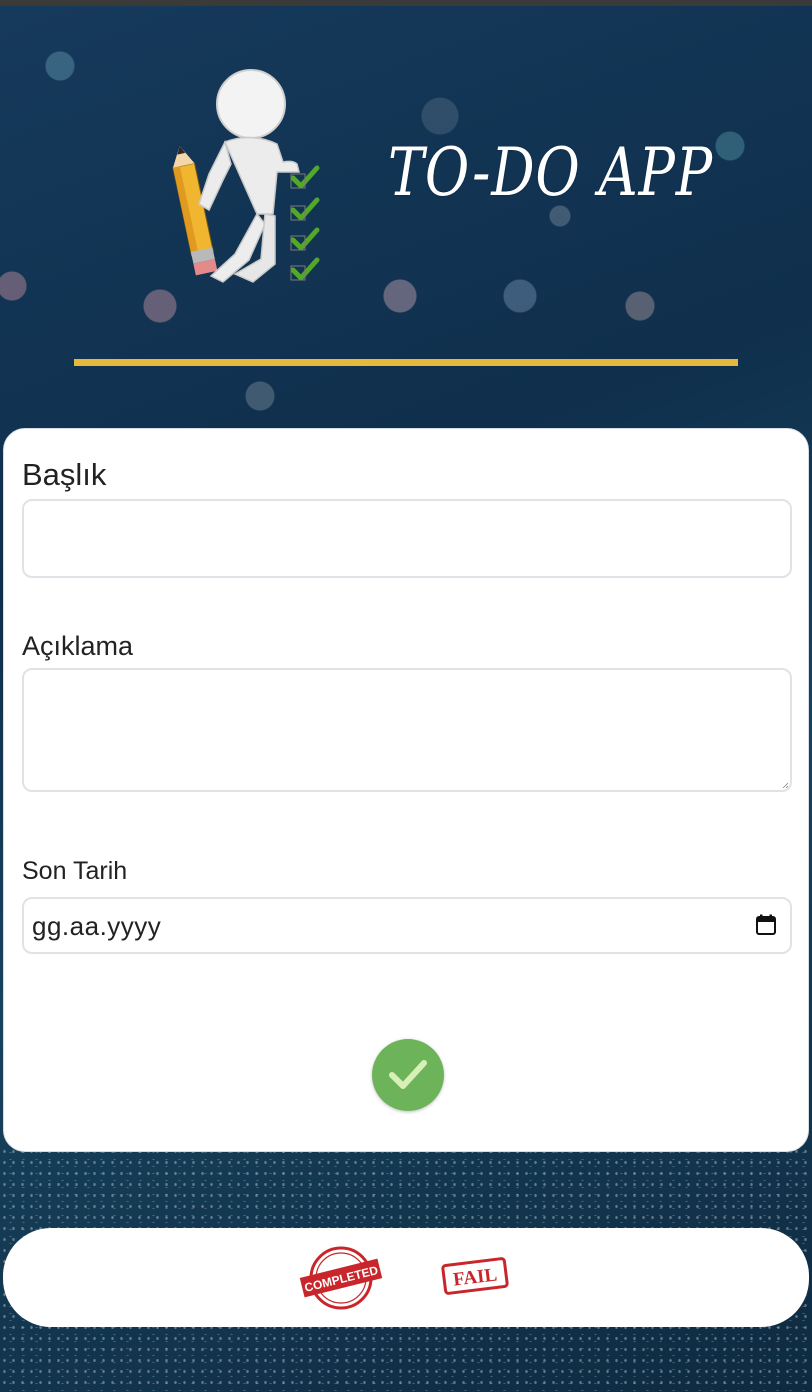 The height and width of the screenshot is (1392, 812). Describe the element at coordinates (406, 362) in the screenshot. I see `header-divider` at that location.